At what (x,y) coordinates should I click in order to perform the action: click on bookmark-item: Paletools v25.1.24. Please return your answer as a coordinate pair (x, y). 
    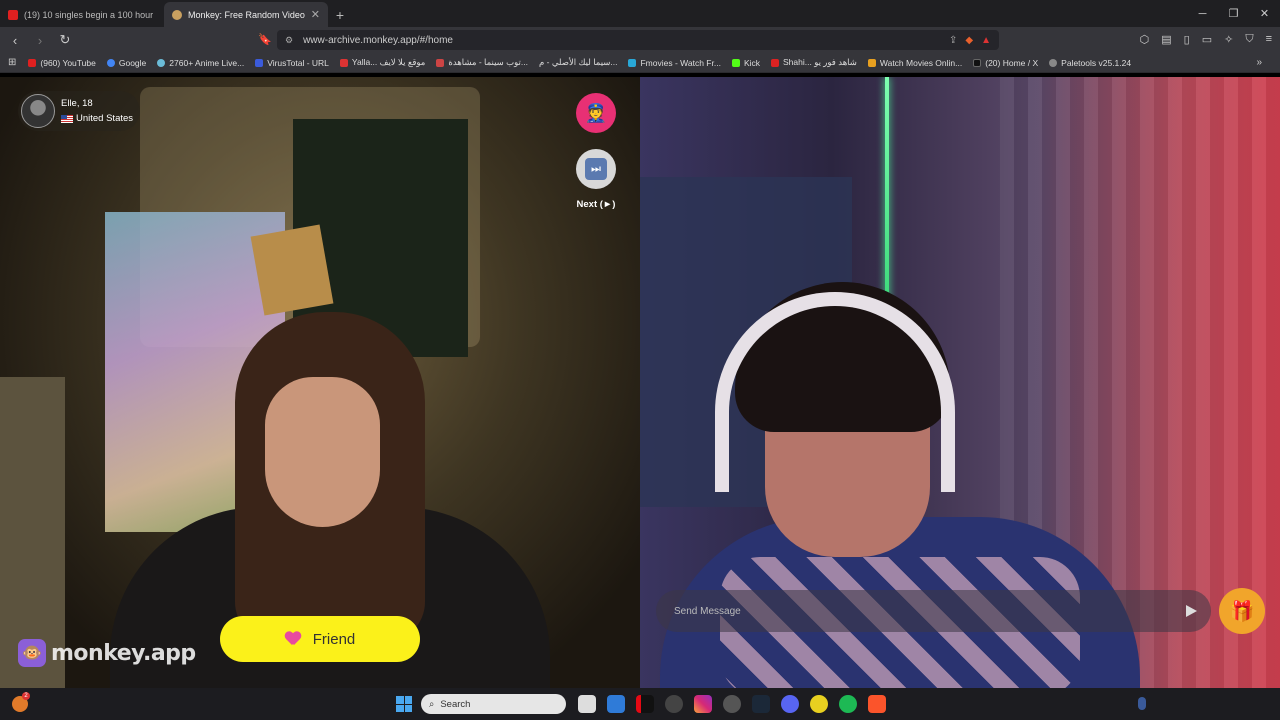
    Looking at the image, I should click on (1090, 63).